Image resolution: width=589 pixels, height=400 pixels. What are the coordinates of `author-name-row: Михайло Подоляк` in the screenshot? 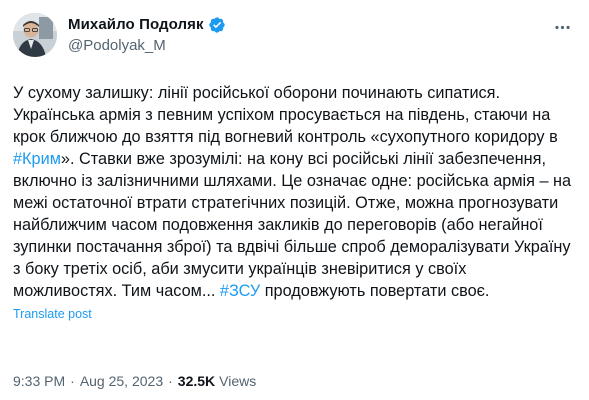 It's located at (147, 25).